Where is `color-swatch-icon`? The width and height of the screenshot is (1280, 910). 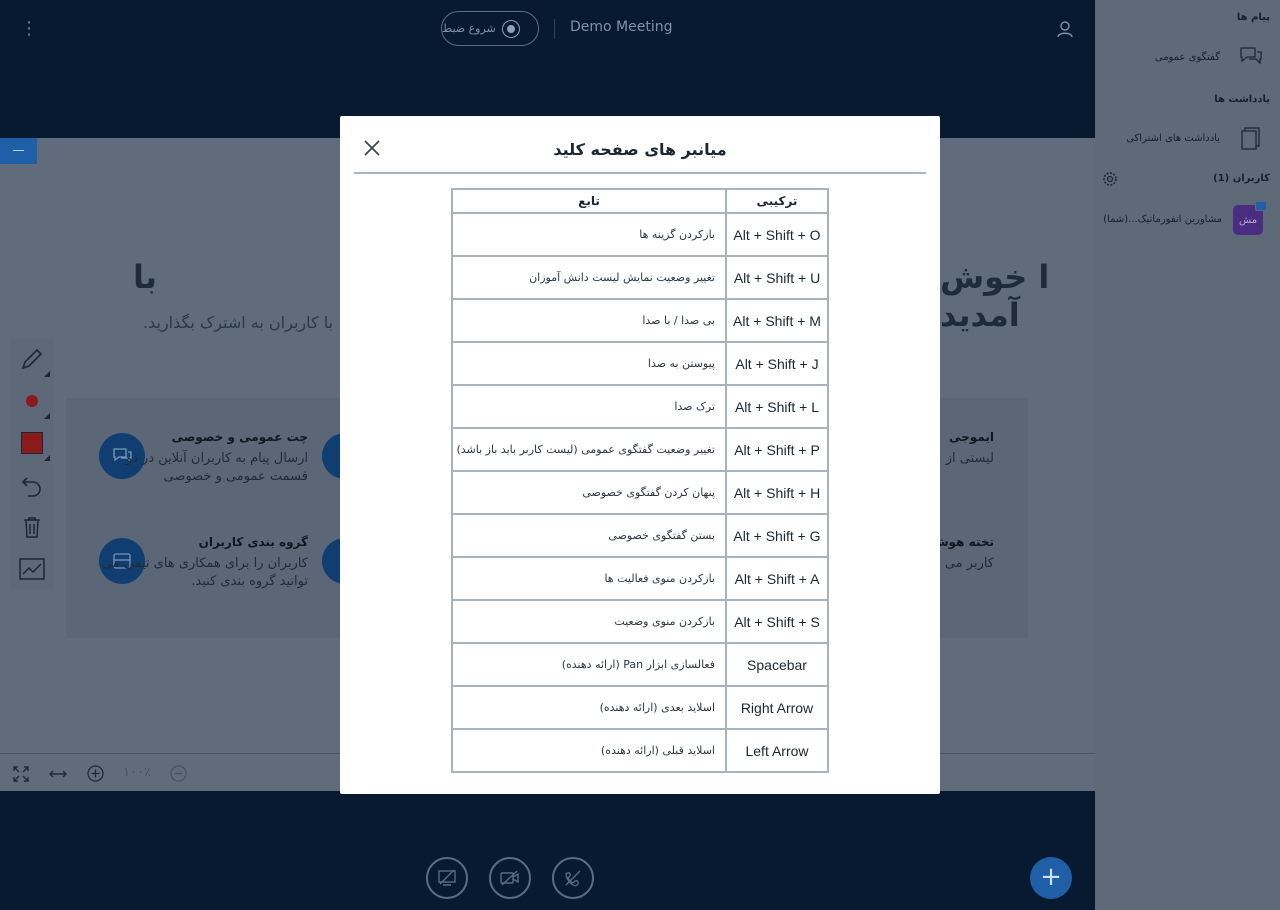
color-swatch-icon is located at coordinates (32, 443).